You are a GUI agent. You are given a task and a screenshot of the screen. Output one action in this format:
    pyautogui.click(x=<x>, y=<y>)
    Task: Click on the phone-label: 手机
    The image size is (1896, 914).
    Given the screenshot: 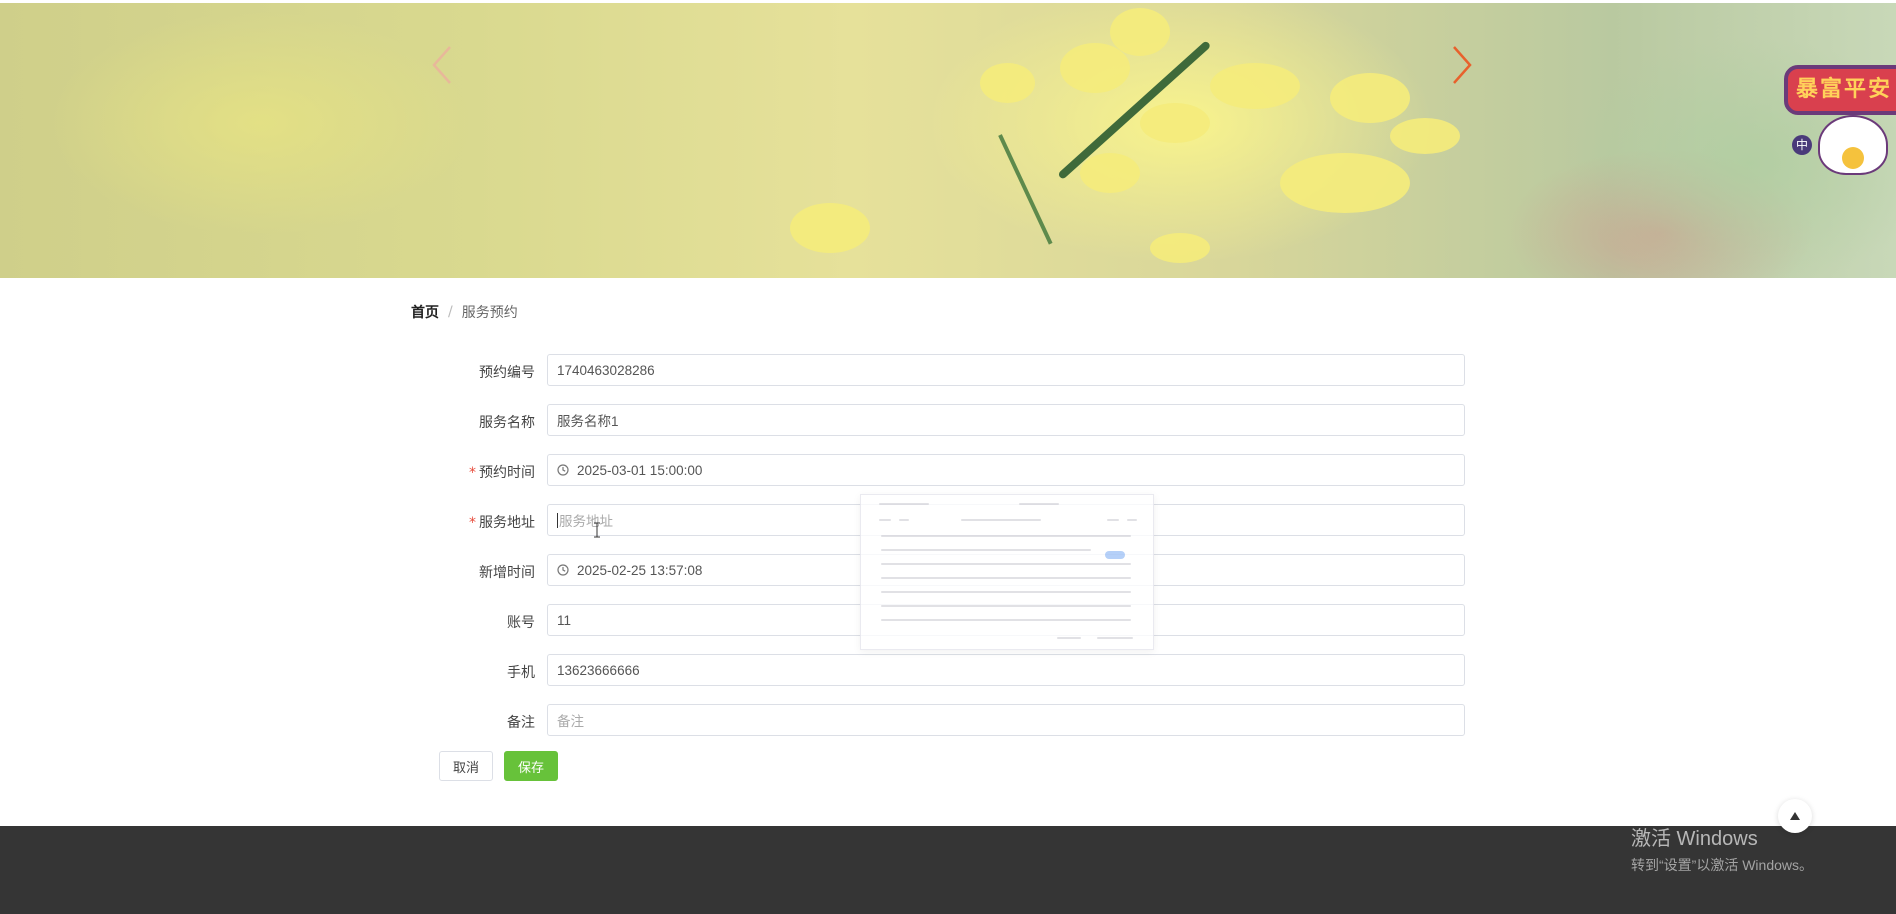 What is the action you would take?
    pyautogui.click(x=521, y=673)
    